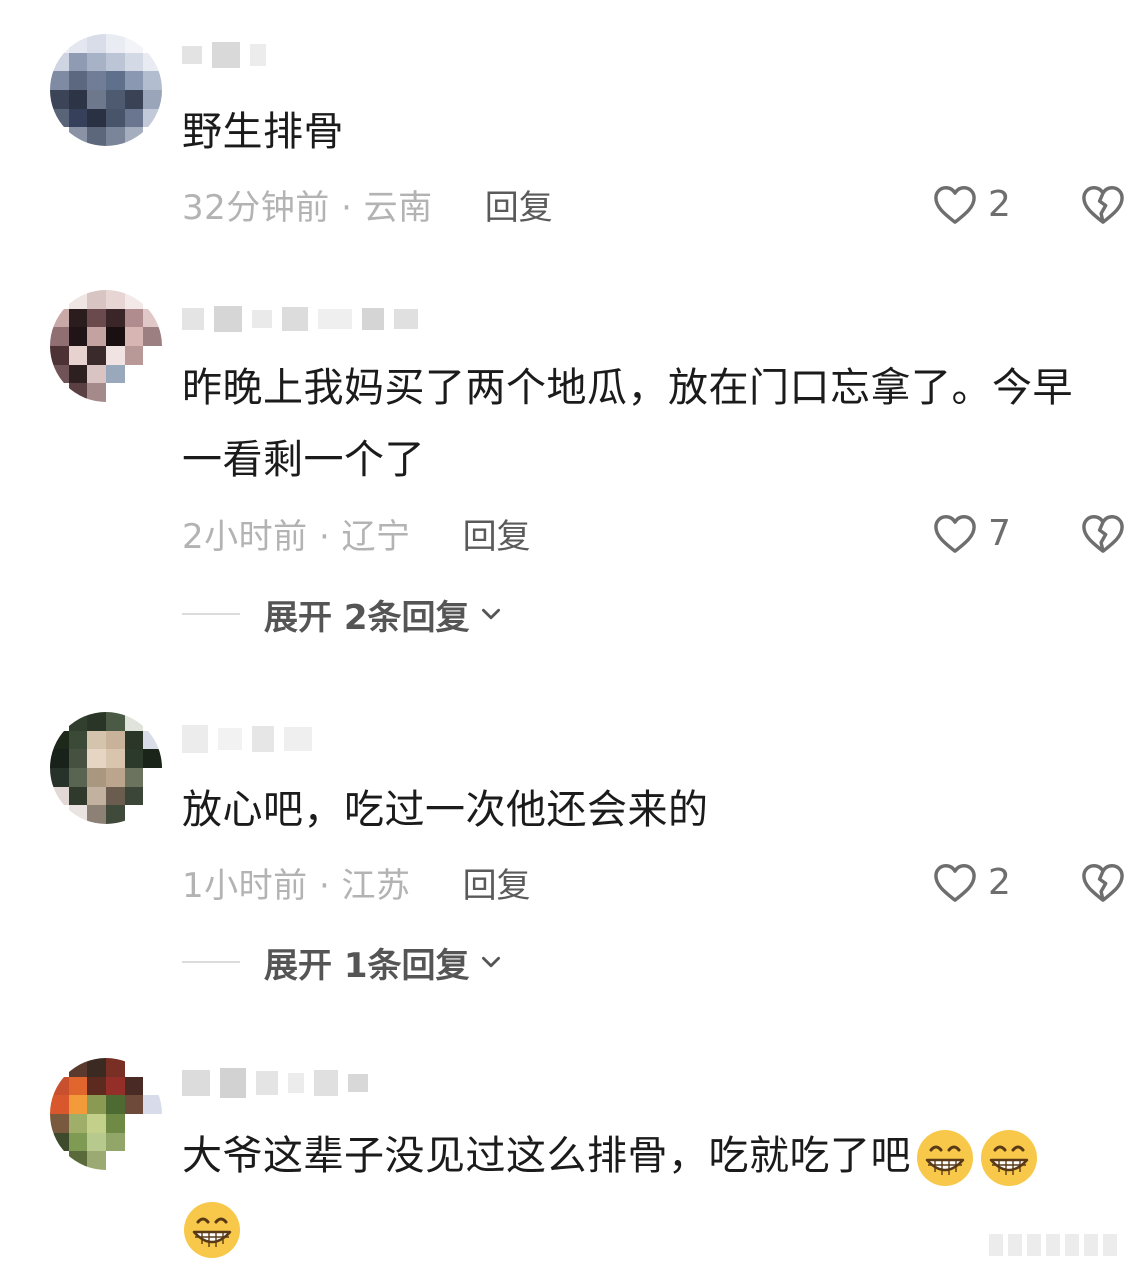  Describe the element at coordinates (999, 533) in the screenshot. I see `like-count: 7` at that location.